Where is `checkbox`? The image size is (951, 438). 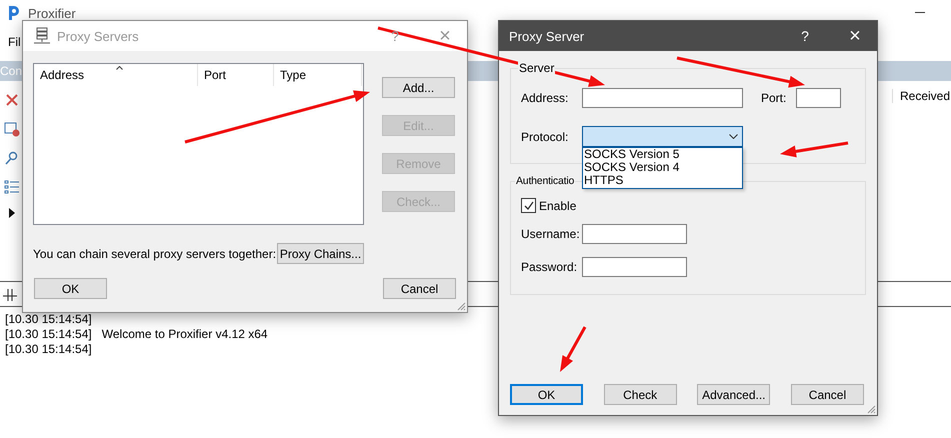 checkbox is located at coordinates (528, 205).